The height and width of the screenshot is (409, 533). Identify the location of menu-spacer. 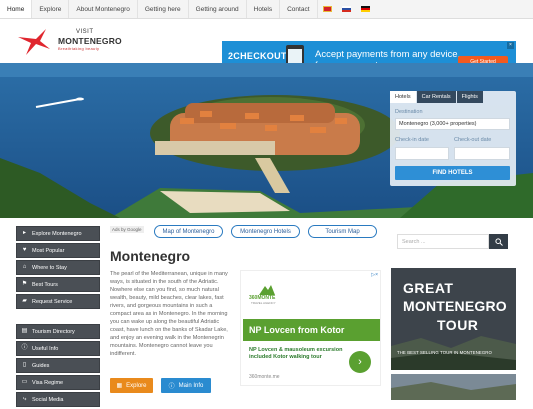
(58, 317).